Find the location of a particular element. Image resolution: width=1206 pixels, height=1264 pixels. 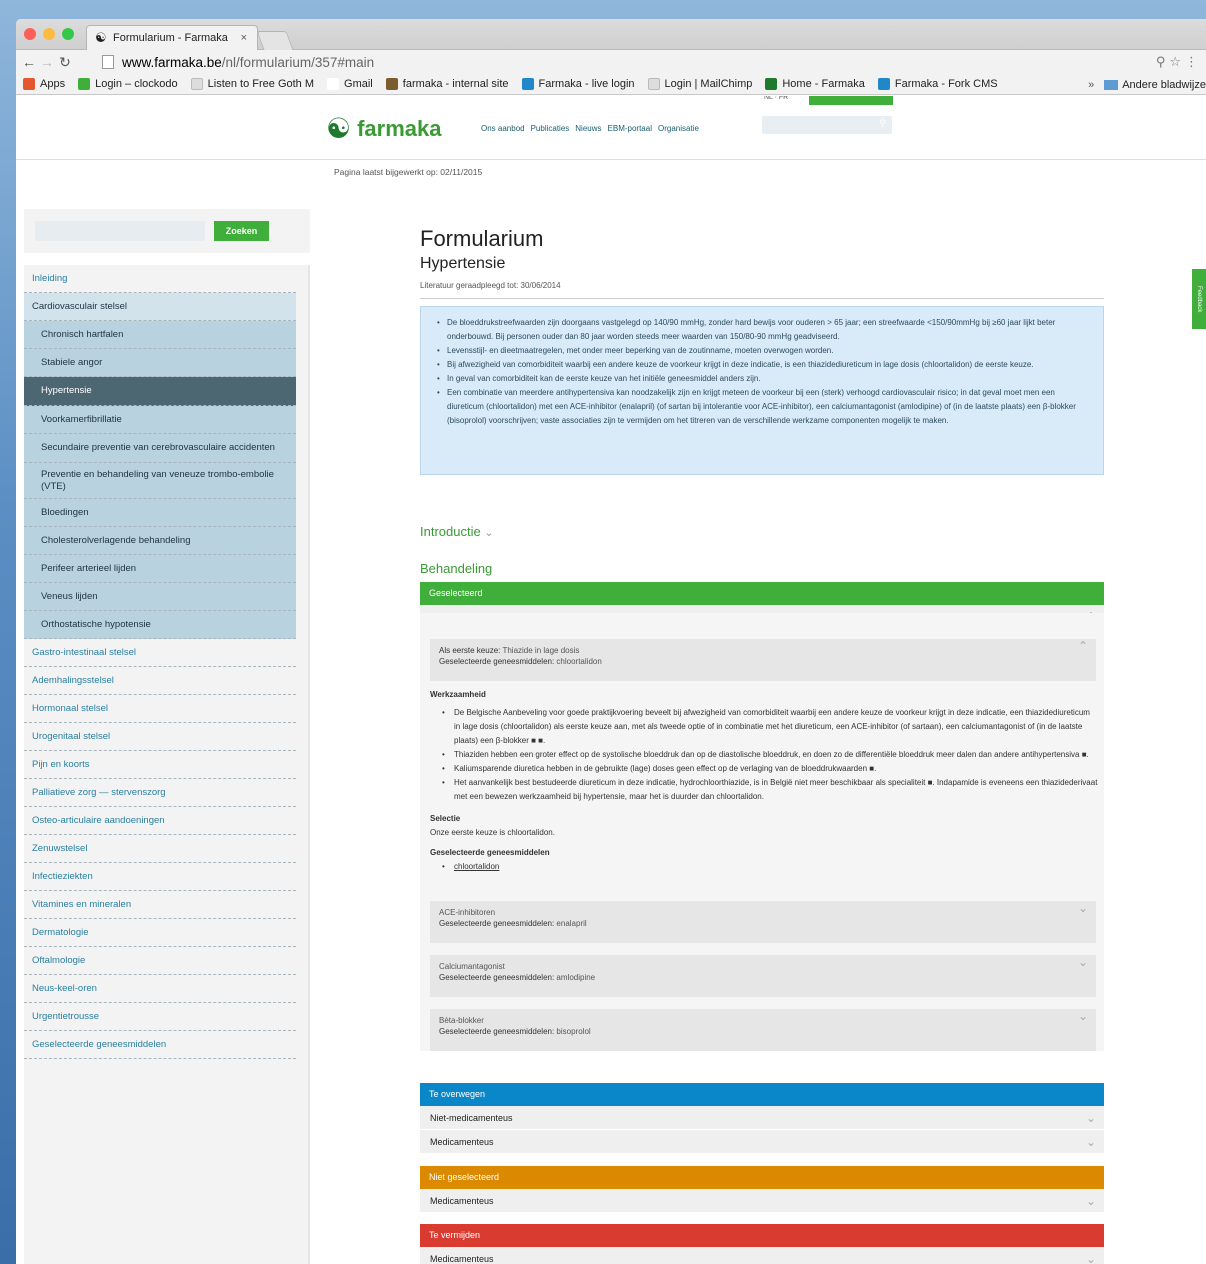

sidebar-item-label: Ademhalingsstelsel is located at coordinates (73, 680).